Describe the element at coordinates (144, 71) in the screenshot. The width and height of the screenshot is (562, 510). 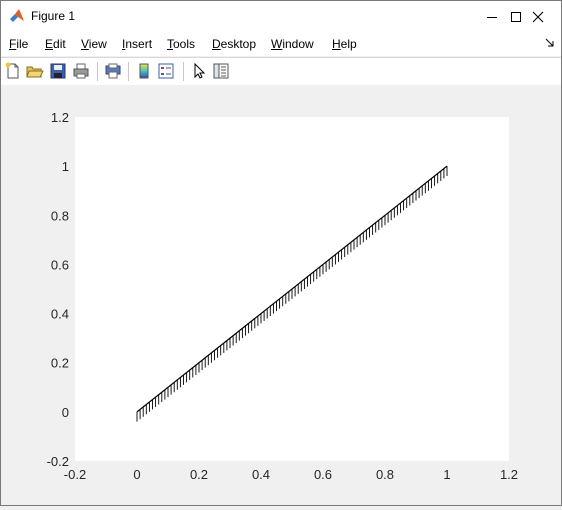
I see `colorbar-icon` at that location.